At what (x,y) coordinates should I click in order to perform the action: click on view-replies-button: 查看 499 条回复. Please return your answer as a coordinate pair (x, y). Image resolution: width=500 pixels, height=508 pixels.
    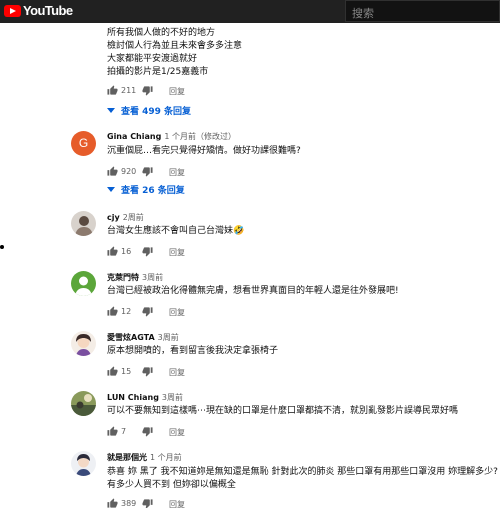
    Looking at the image, I should click on (149, 110).